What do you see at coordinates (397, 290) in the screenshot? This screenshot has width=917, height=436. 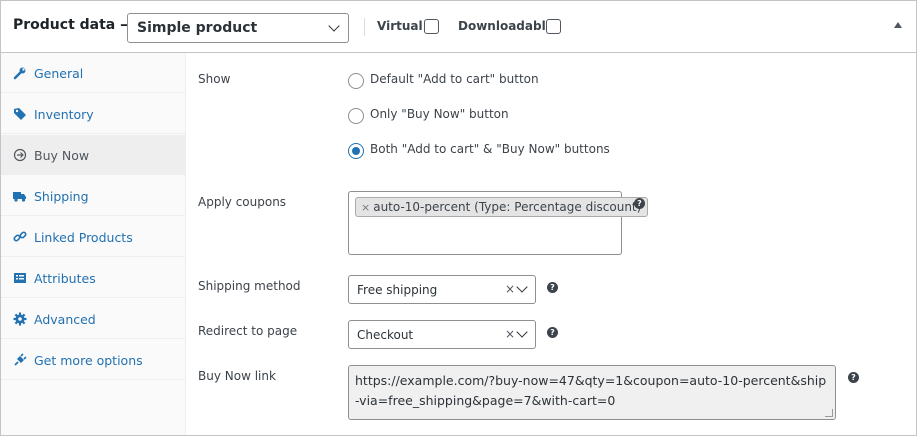 I see `shipping-method-value: Free shipping` at bounding box center [397, 290].